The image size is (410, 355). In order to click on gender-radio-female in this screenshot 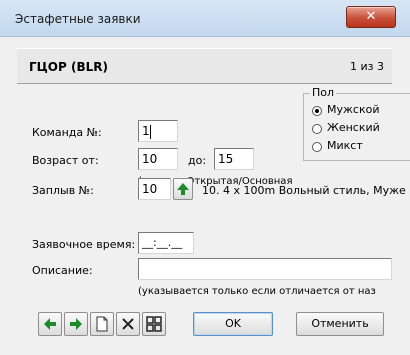, I will do `click(317, 129)`.